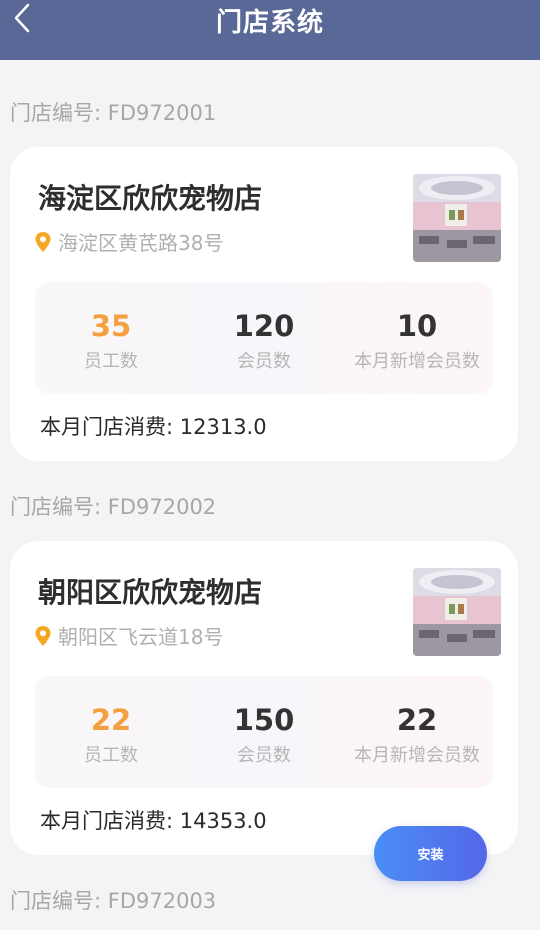  What do you see at coordinates (153, 427) in the screenshot?
I see `monthly-spend: 本月门店消费: 12313.0` at bounding box center [153, 427].